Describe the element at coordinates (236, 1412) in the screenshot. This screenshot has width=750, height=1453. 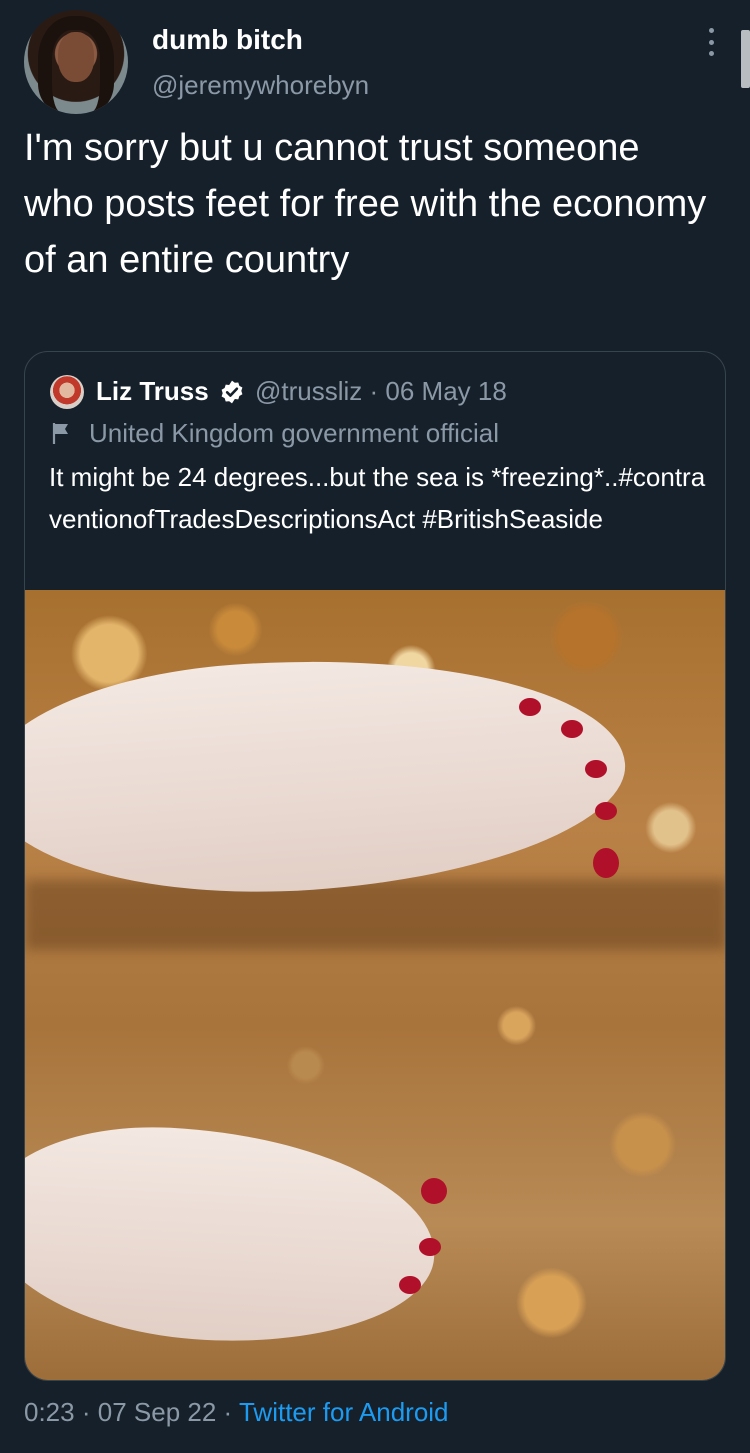
I see `tweet-timestamp: 0:23 · 07 Sep 22 · Twitter for Android` at that location.